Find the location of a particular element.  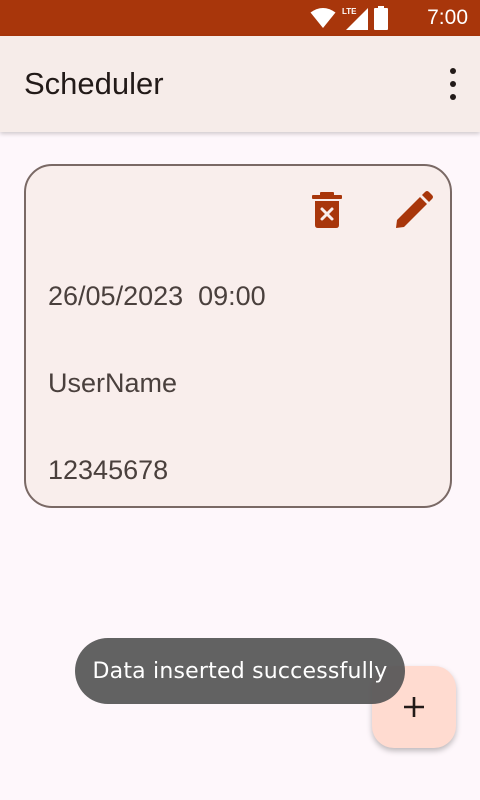

app-title: Scheduler is located at coordinates (94, 83).